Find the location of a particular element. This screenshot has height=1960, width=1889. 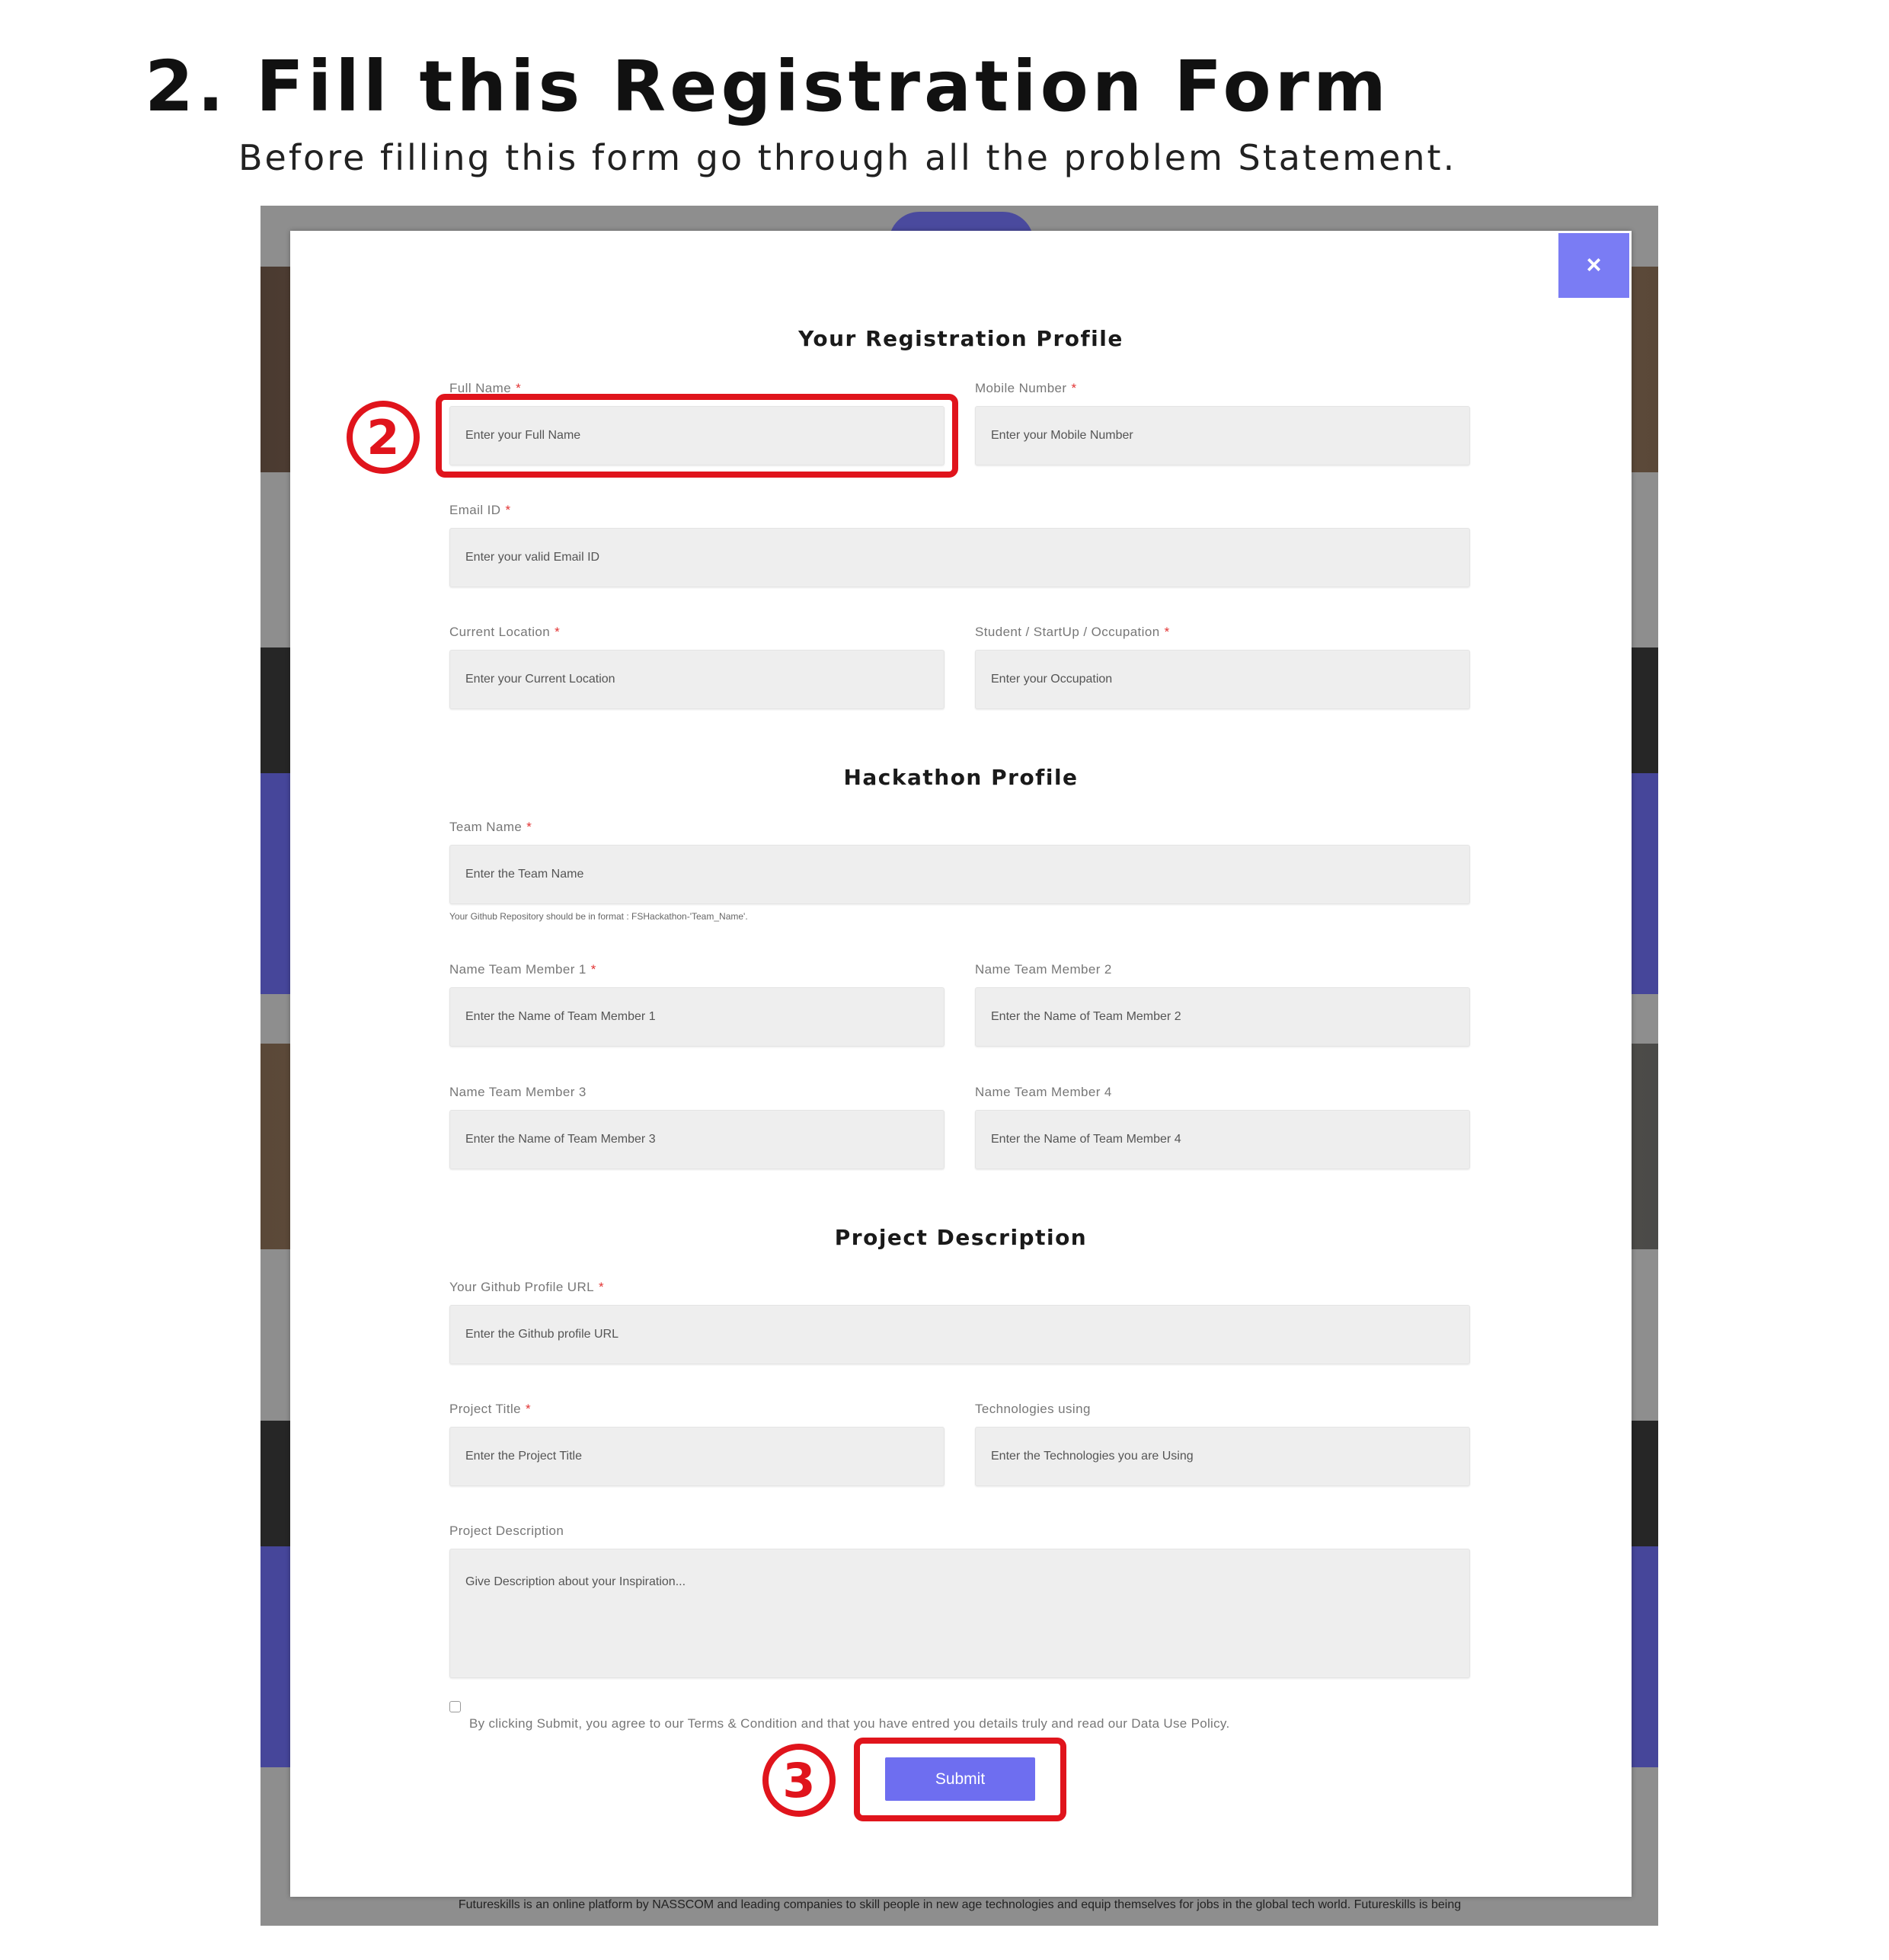

team-member-3-input: Enter the Name of Team Member 3 is located at coordinates (696, 1139).